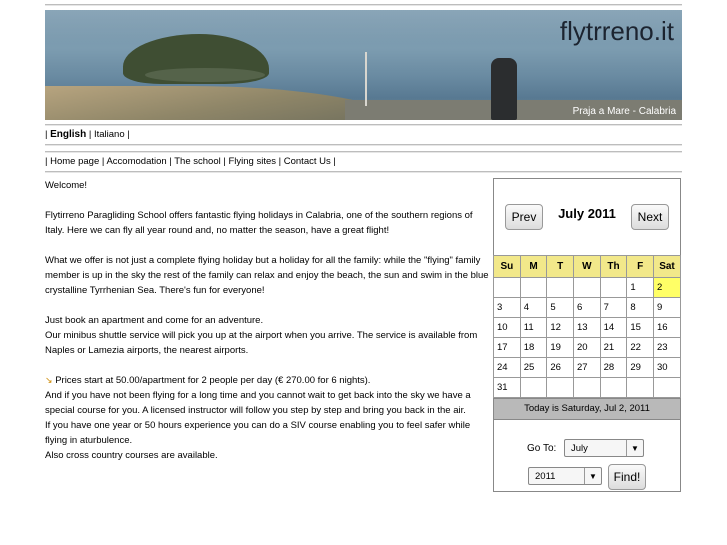  I want to click on calendar-week-row: 3456789, so click(587, 307).